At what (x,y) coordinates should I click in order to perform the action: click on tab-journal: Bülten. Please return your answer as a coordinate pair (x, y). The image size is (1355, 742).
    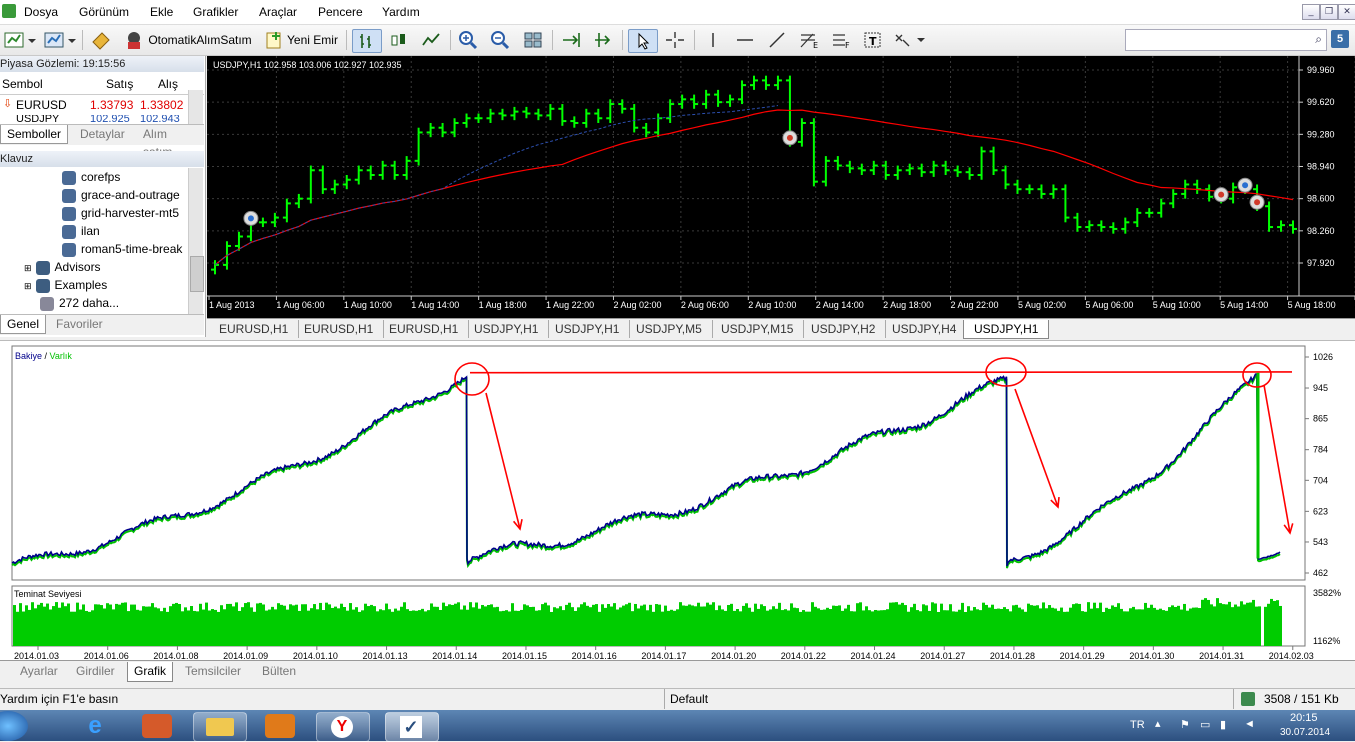
    Looking at the image, I should click on (279, 671).